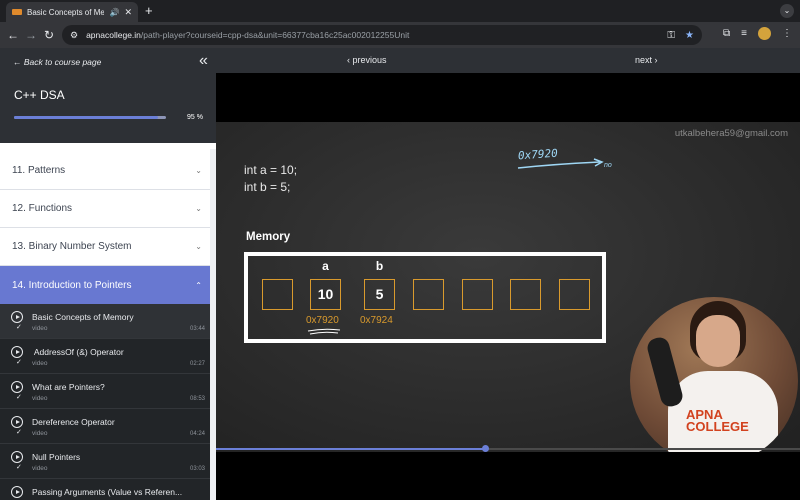 The width and height of the screenshot is (800, 500). What do you see at coordinates (764, 33) in the screenshot?
I see `profile-avatar` at bounding box center [764, 33].